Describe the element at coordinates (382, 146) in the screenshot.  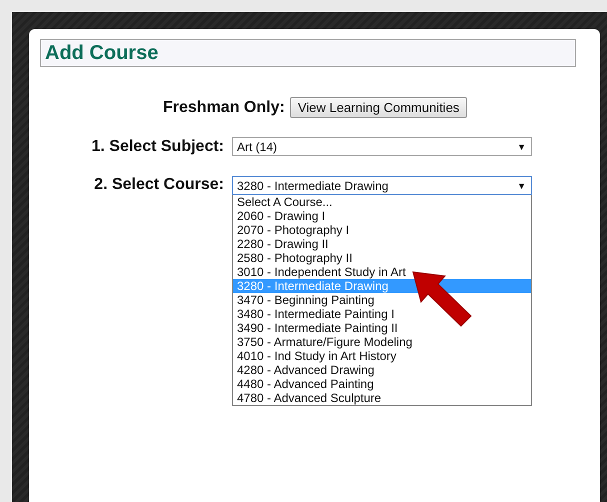
I see `subject-select: Art (14) ▼` at that location.